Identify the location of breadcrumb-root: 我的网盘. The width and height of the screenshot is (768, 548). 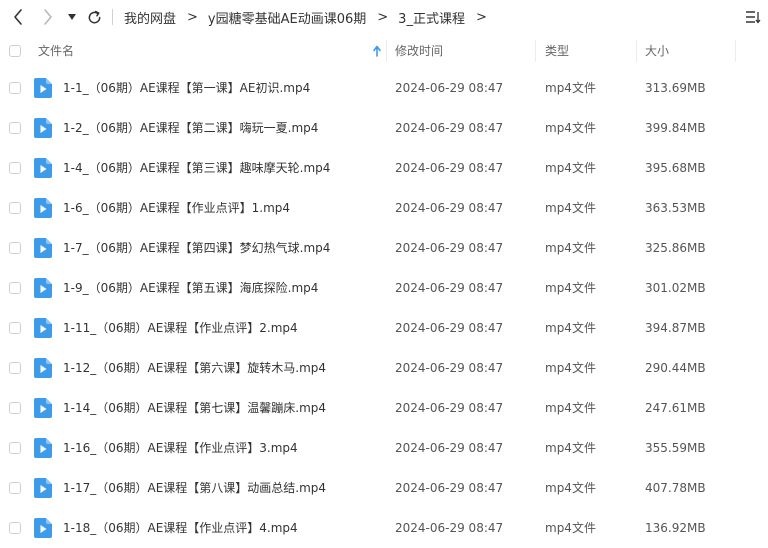
(150, 17).